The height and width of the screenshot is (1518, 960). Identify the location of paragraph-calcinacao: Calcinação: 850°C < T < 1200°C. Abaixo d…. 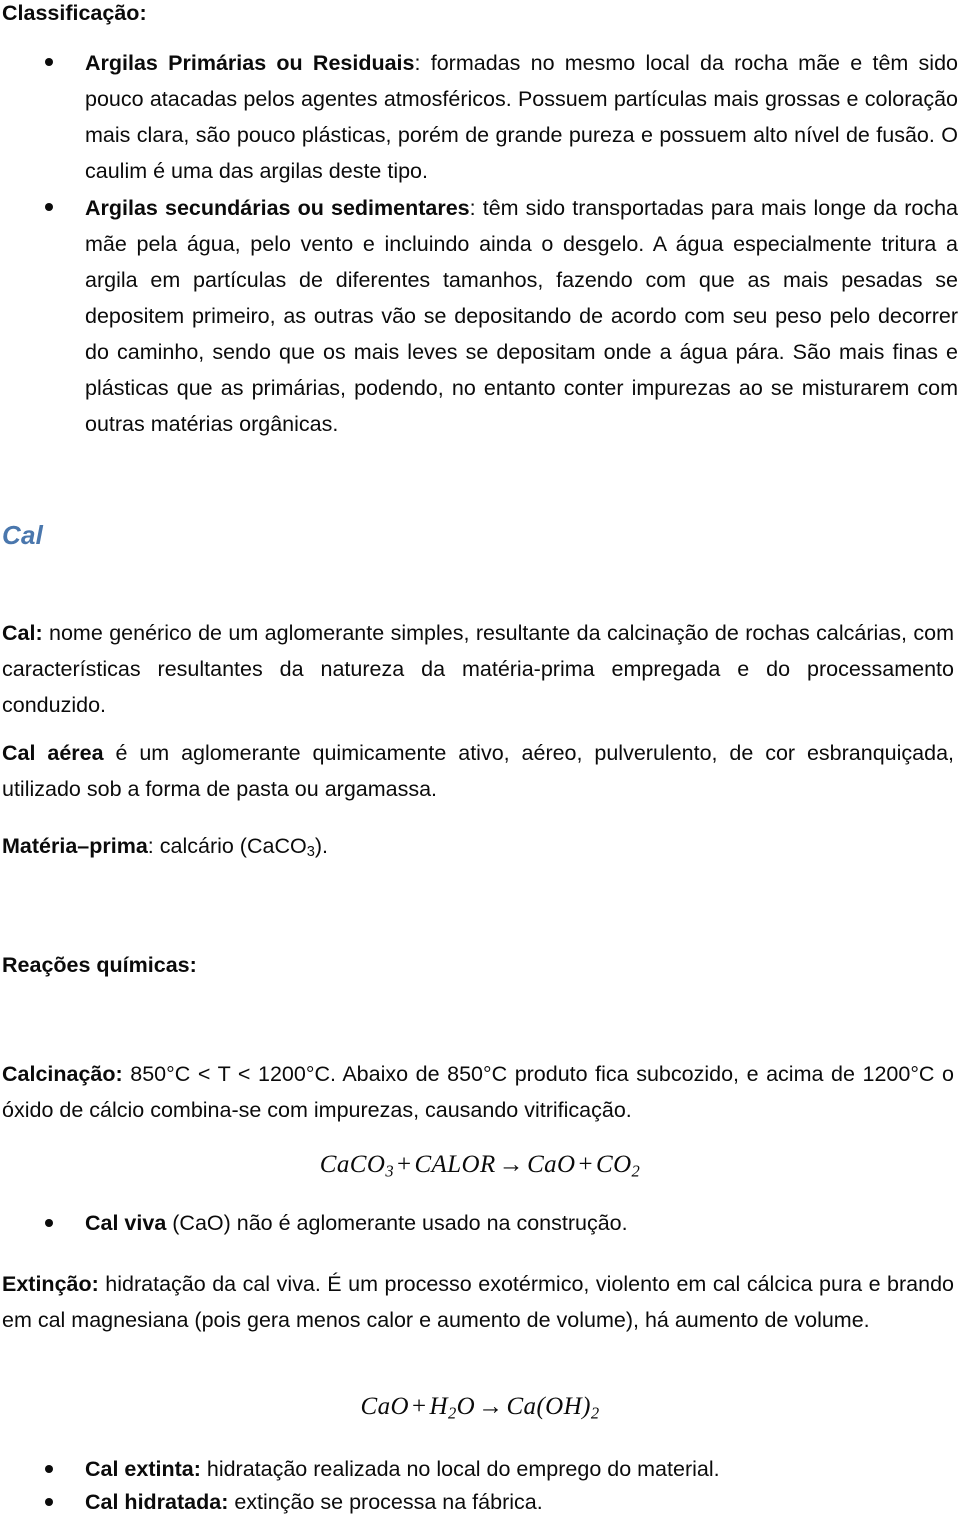
(478, 1092).